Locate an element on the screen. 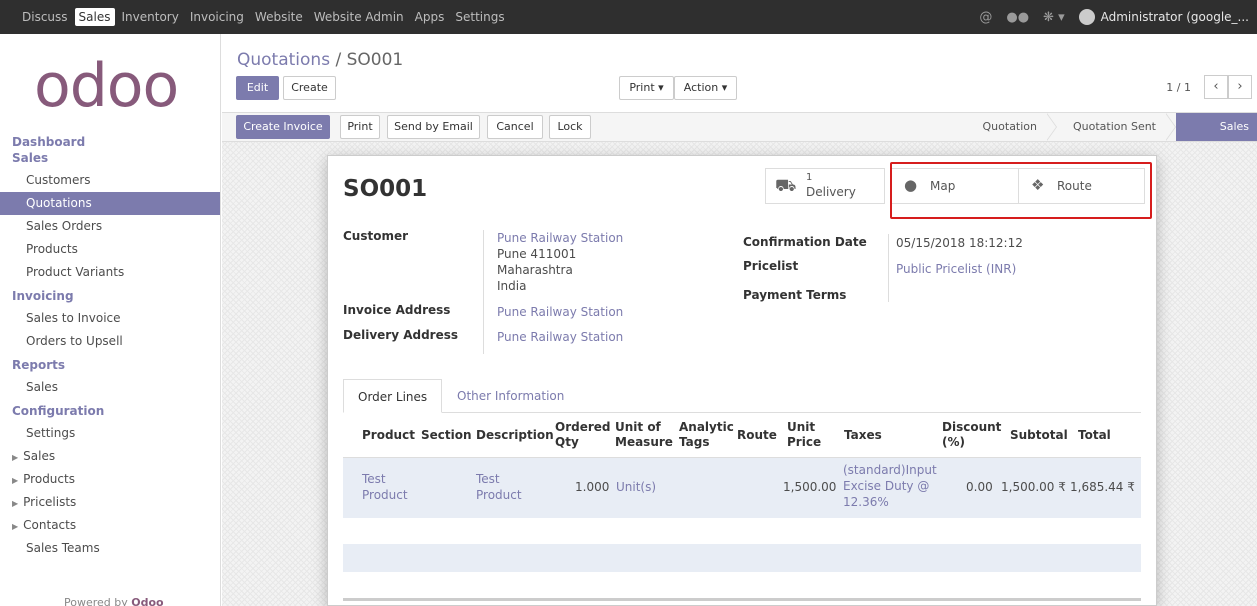 This screenshot has height=606, width=1257. sidebar-item-settings: Settings is located at coordinates (110, 433).